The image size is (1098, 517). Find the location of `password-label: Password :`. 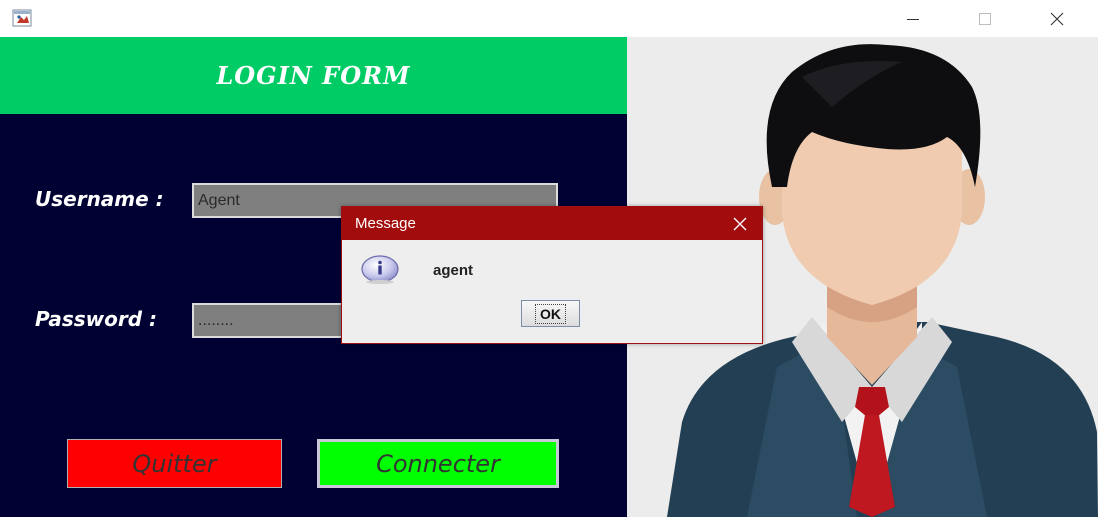

password-label: Password : is located at coordinates (96, 319).